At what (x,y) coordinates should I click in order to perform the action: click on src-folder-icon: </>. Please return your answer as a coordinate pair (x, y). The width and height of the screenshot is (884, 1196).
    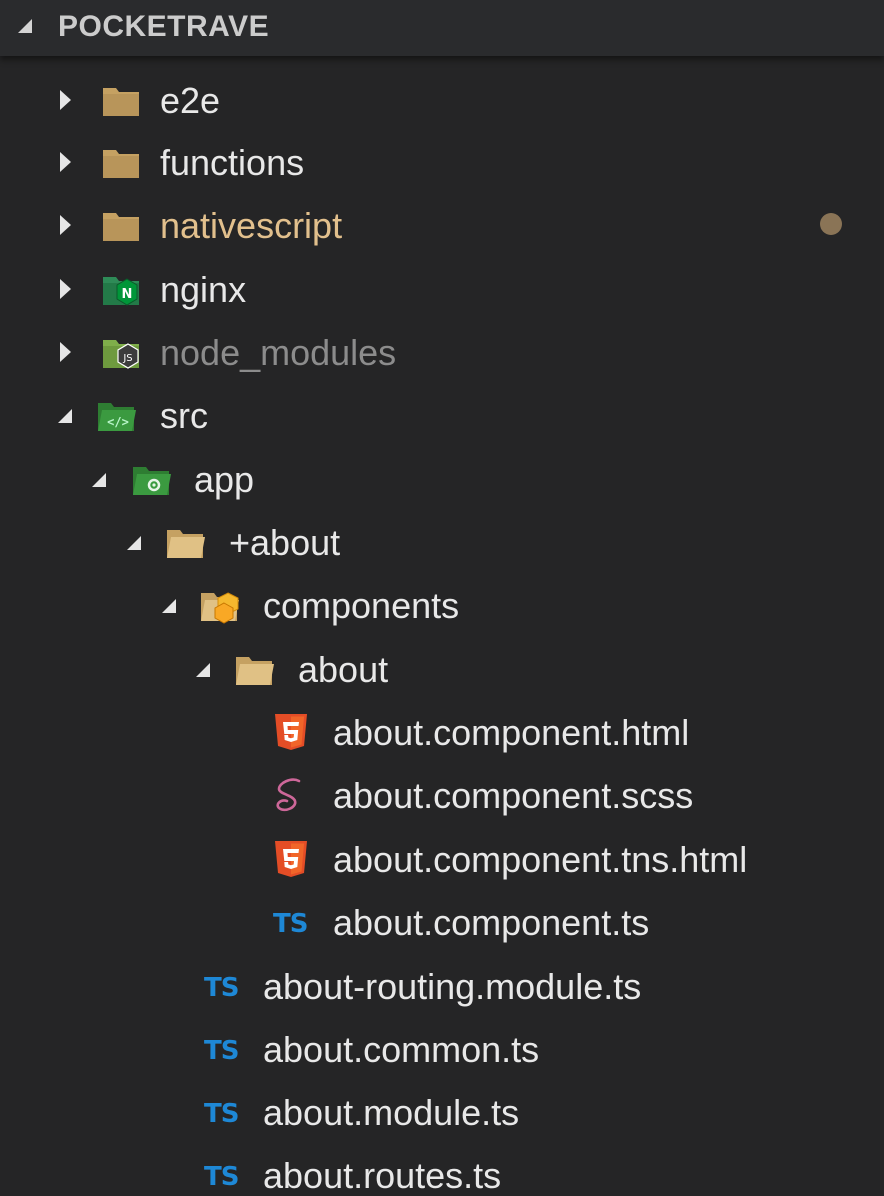
    Looking at the image, I should click on (117, 415).